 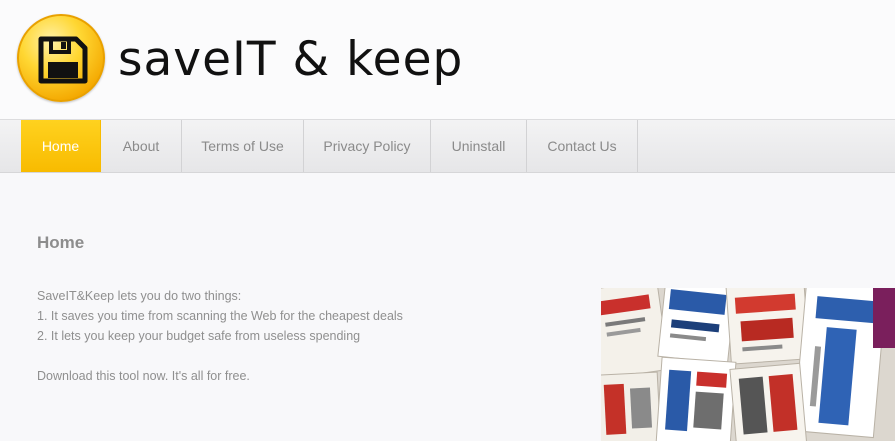 What do you see at coordinates (367, 146) in the screenshot?
I see `nav-privacy-policy: Privacy Policy` at bounding box center [367, 146].